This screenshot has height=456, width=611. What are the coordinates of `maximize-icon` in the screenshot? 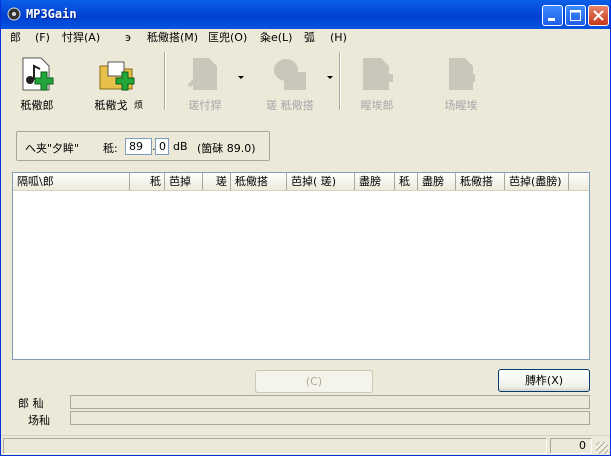 It's located at (575, 15).